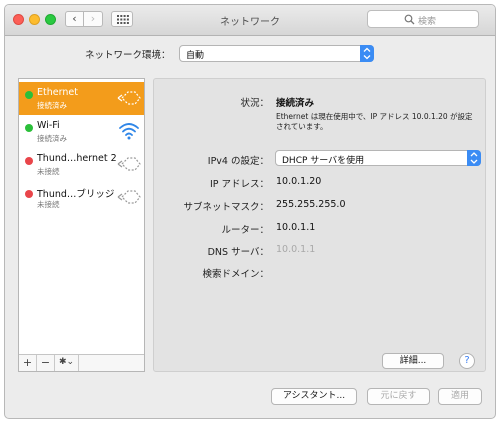  Describe the element at coordinates (67, 363) in the screenshot. I see `action-menu-button: ✱⌄` at that location.